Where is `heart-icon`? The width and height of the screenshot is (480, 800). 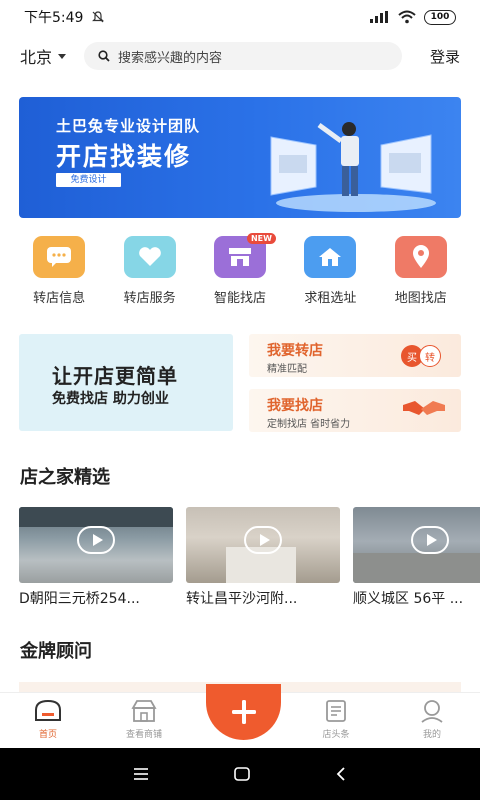 heart-icon is located at coordinates (149, 257).